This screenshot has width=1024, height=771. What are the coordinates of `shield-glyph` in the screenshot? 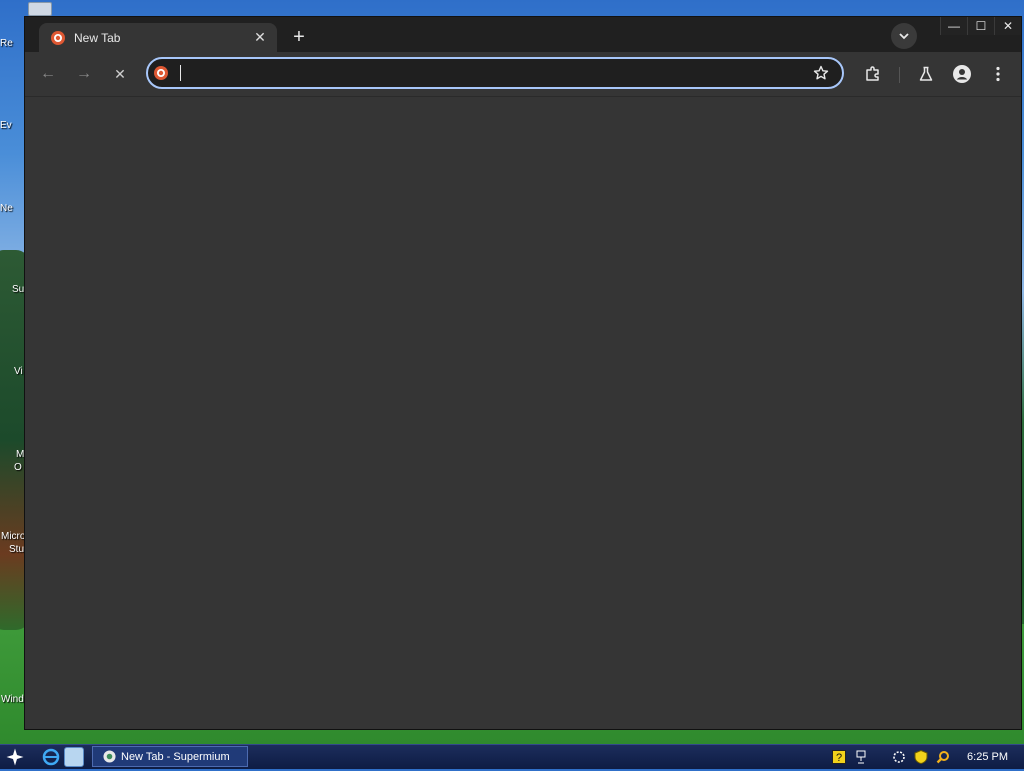 It's located at (921, 757).